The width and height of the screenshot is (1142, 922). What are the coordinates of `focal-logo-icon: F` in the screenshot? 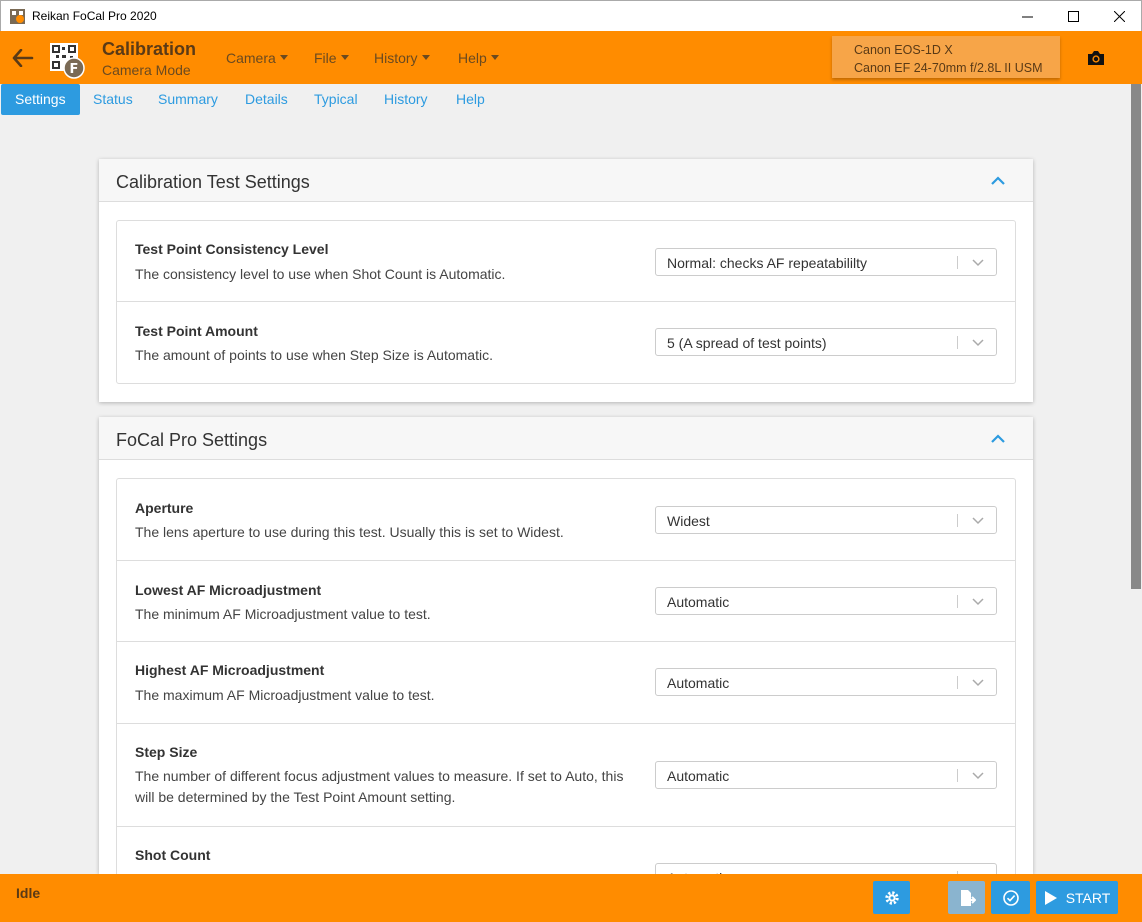 It's located at (67, 61).